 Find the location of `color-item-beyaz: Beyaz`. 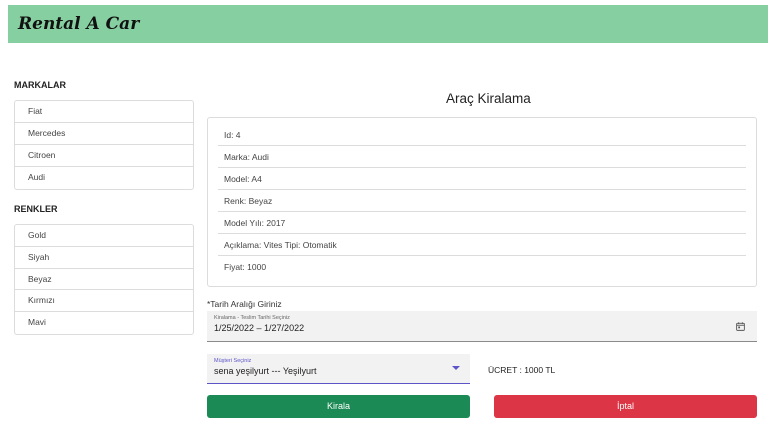

color-item-beyaz: Beyaz is located at coordinates (104, 280).